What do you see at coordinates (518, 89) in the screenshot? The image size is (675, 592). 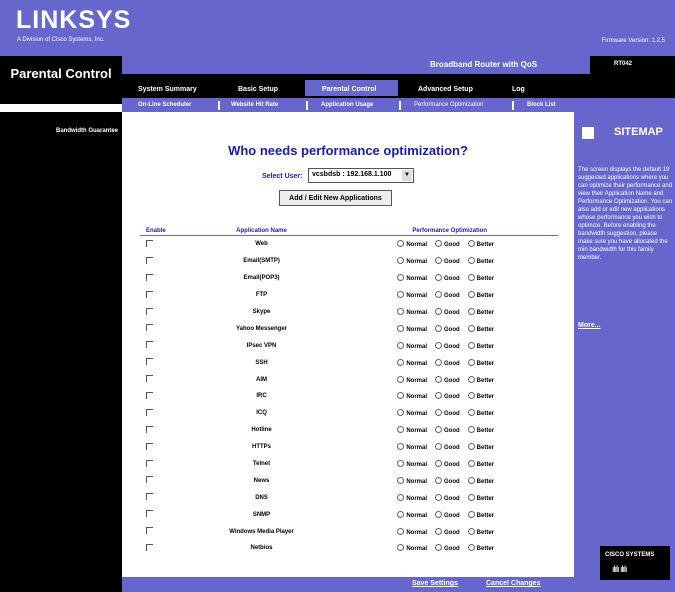 I see `tab-log: Log` at bounding box center [518, 89].